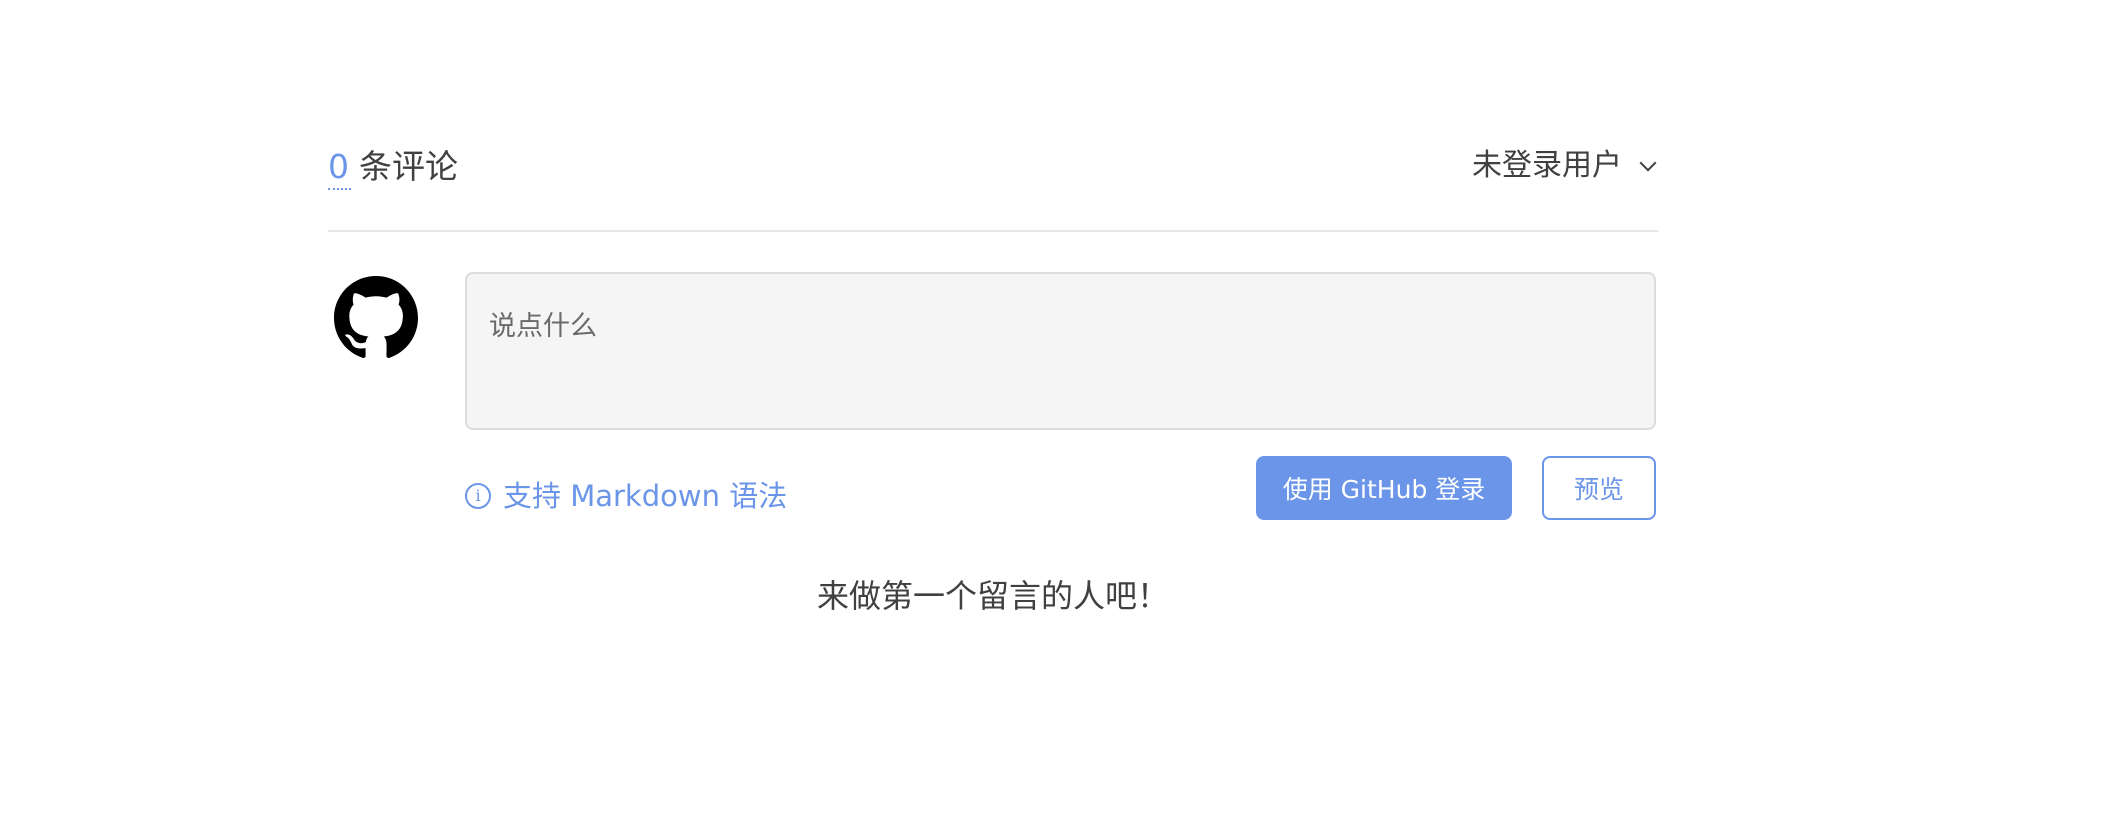 The image size is (2102, 822). Describe the element at coordinates (992, 596) in the screenshot. I see `empty-state-message: 来做第一个留言的人吧！` at that location.